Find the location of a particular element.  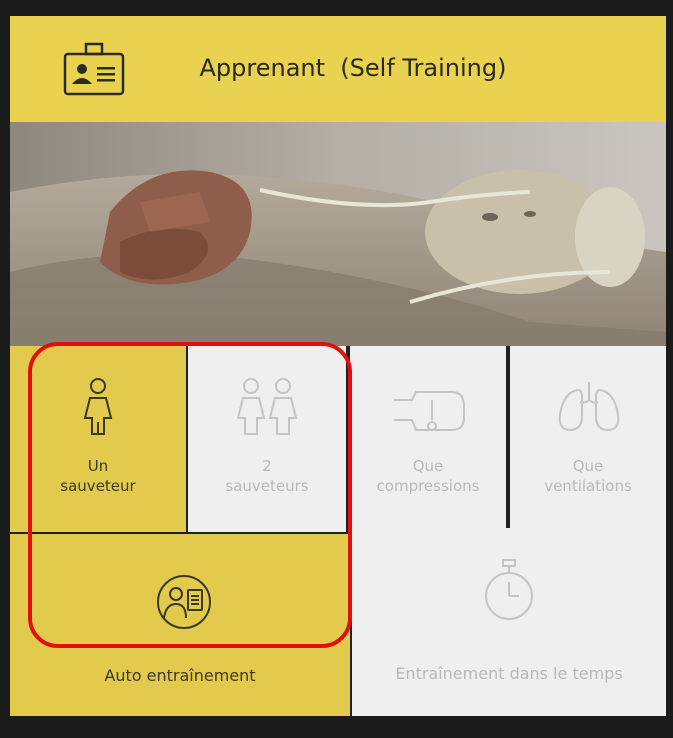

two-rescuers-label-line1: 2 is located at coordinates (267, 466).